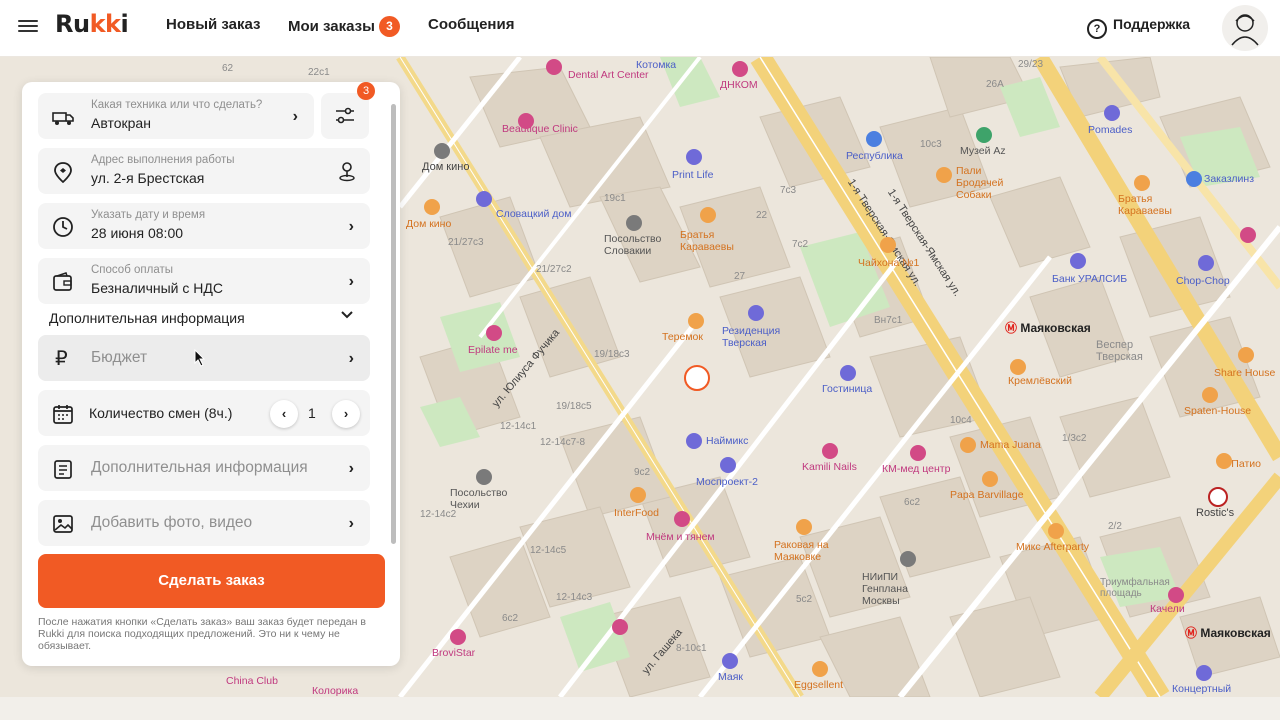 This screenshot has width=1280, height=720. Describe the element at coordinates (346, 414) in the screenshot. I see `shifts-increment-button: ›` at that location.